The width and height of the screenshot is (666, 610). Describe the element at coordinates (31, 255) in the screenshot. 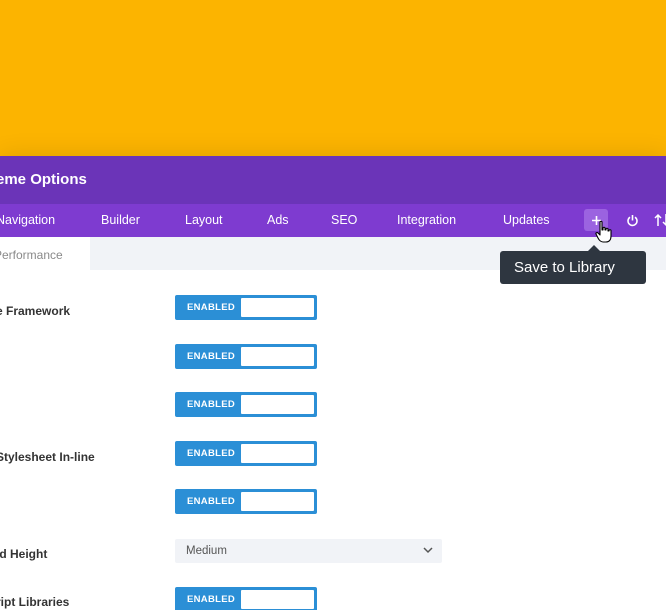

I see `tab-performance-label: Performance` at that location.